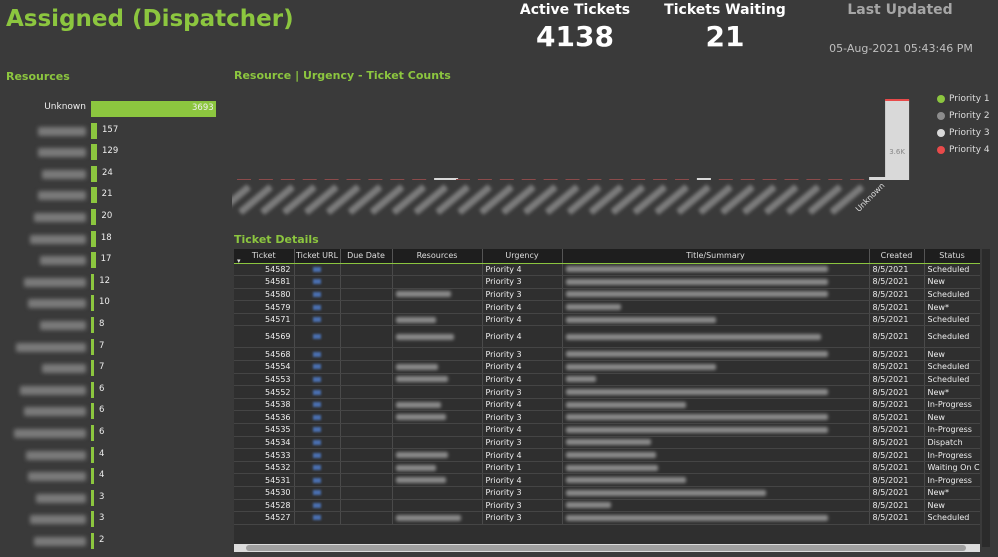 This screenshot has width=998, height=557. What do you see at coordinates (716, 256) in the screenshot?
I see `column-header: Title/Summary` at bounding box center [716, 256].